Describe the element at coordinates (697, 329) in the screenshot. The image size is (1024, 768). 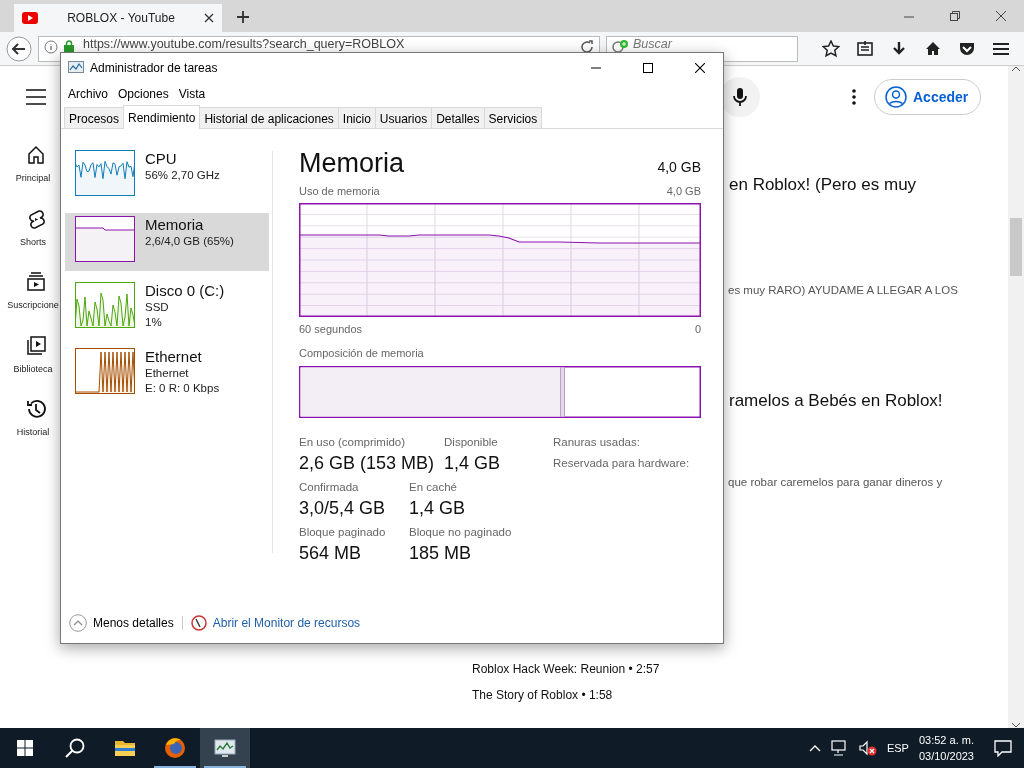
I see `axis-label: 0` at that location.